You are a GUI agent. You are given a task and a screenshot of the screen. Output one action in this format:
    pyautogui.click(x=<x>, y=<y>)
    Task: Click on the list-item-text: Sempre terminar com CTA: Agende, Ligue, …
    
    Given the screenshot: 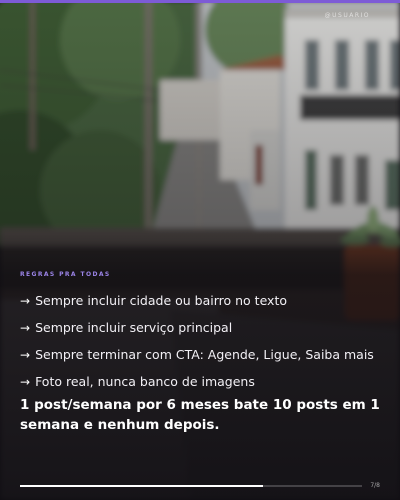 What is the action you would take?
    pyautogui.click(x=204, y=354)
    